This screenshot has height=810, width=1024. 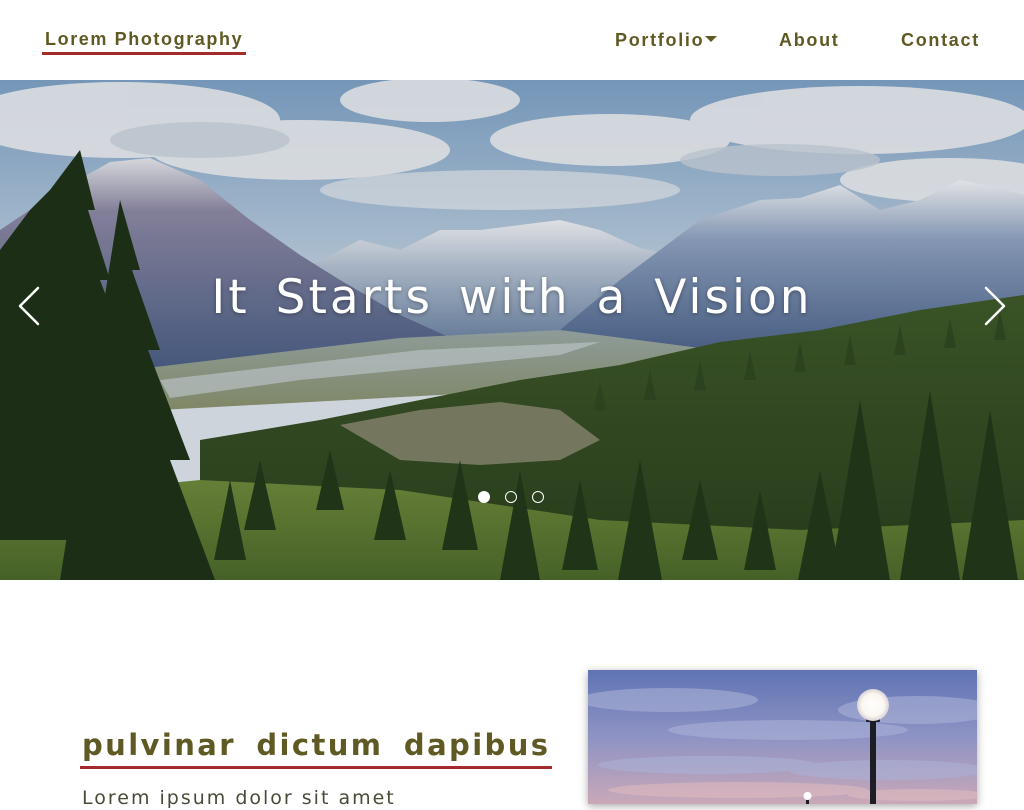 I want to click on lamp-post-photo, so click(x=782, y=737).